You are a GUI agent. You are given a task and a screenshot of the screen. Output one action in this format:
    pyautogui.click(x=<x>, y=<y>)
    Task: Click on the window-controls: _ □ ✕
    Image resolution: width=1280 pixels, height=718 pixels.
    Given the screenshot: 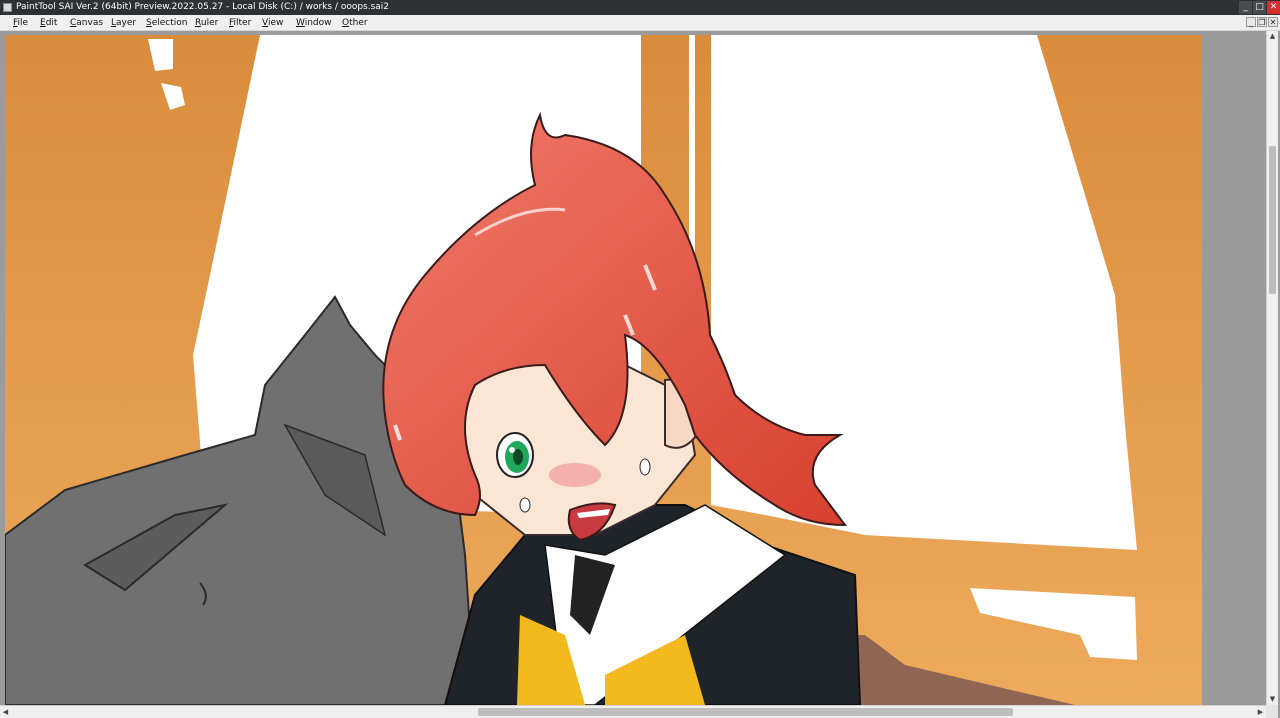 What is the action you would take?
    pyautogui.click(x=1259, y=7)
    